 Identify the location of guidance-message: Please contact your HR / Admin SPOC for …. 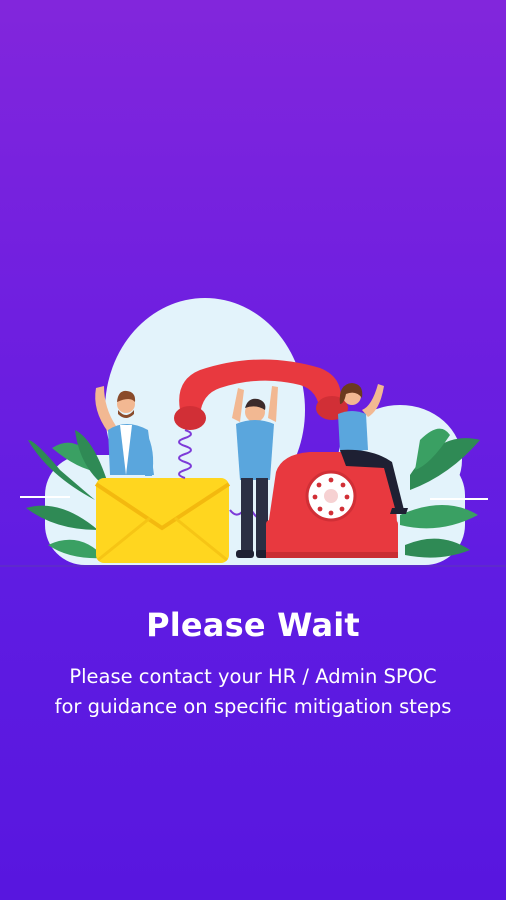
(253, 692).